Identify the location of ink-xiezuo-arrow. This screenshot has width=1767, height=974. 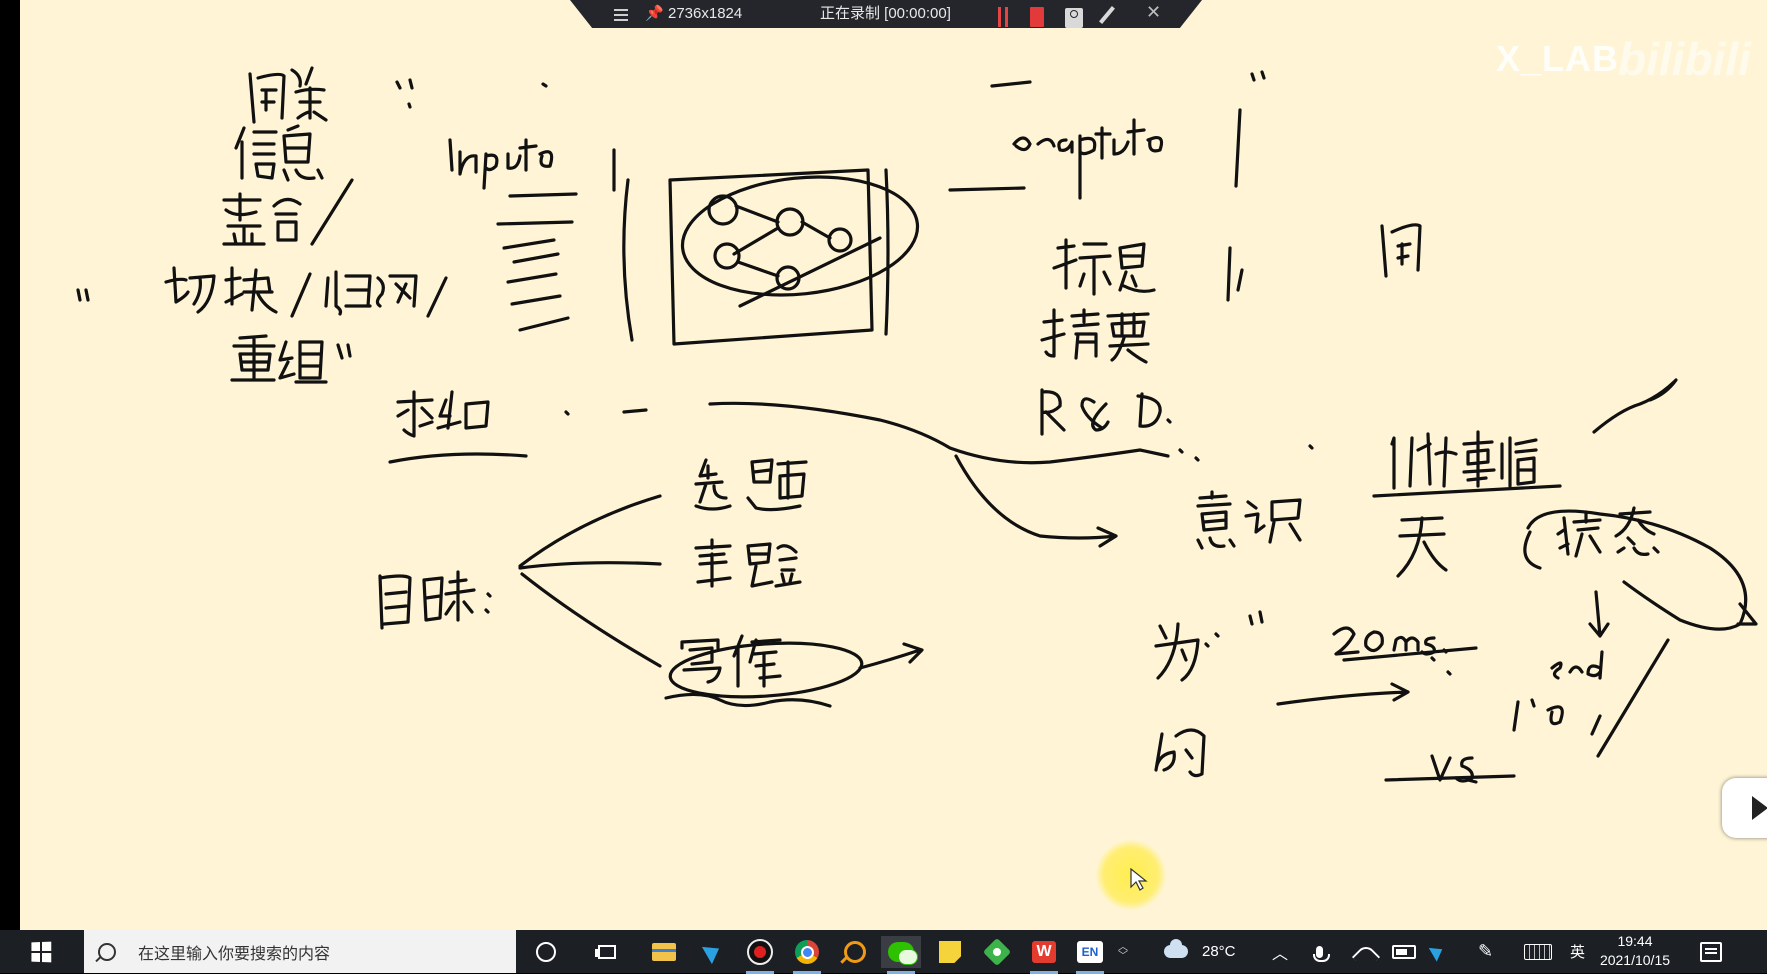
(891, 656).